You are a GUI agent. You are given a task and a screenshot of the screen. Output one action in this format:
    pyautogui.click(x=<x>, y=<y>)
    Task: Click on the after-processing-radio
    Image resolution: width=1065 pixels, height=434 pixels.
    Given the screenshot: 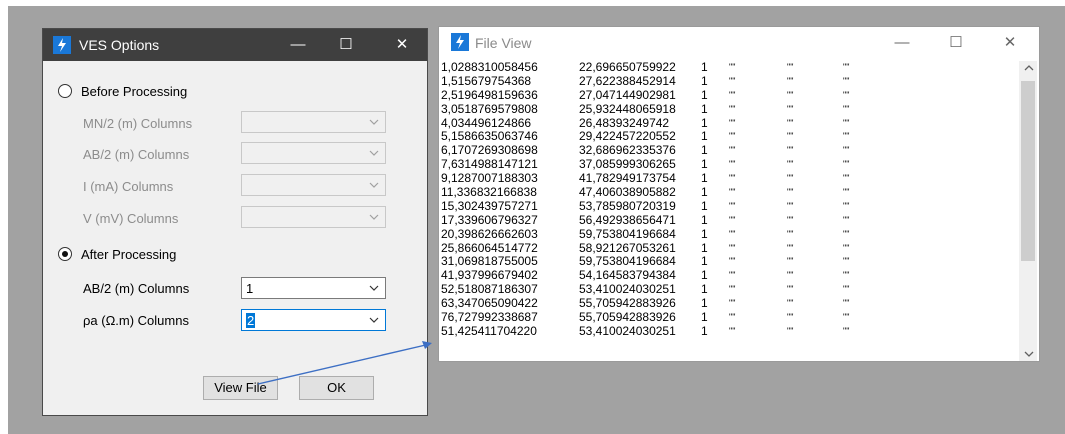 What is the action you would take?
    pyautogui.click(x=65, y=254)
    